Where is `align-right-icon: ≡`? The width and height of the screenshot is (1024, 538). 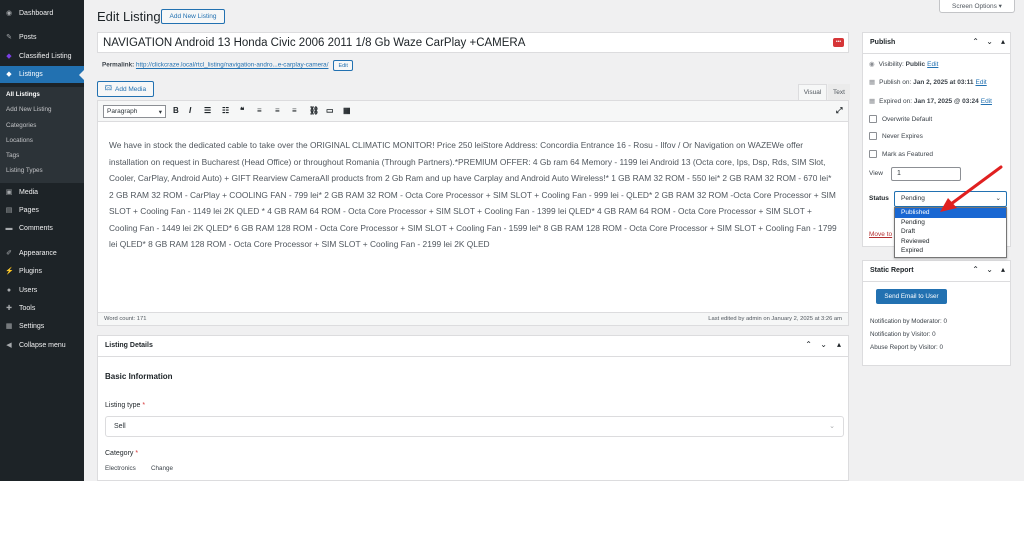 align-right-icon: ≡ is located at coordinates (294, 110).